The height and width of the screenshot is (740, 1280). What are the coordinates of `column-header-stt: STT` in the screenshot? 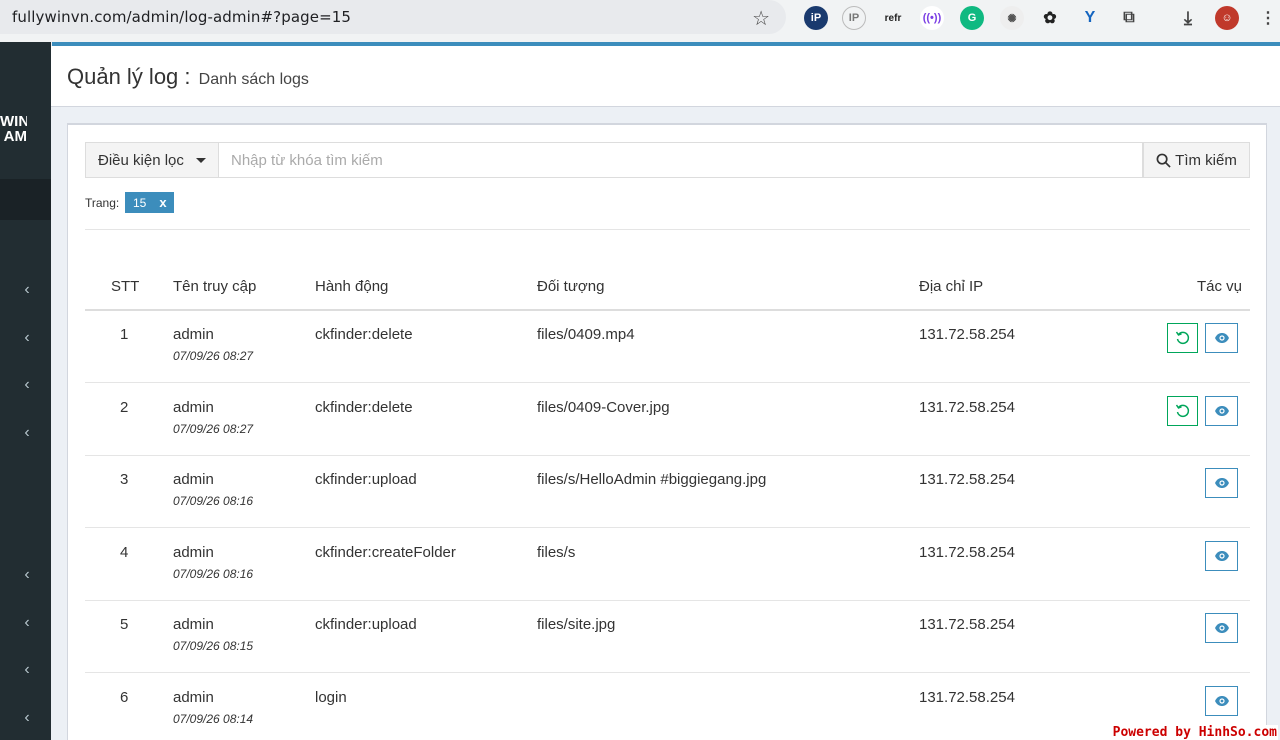 It's located at (125, 286).